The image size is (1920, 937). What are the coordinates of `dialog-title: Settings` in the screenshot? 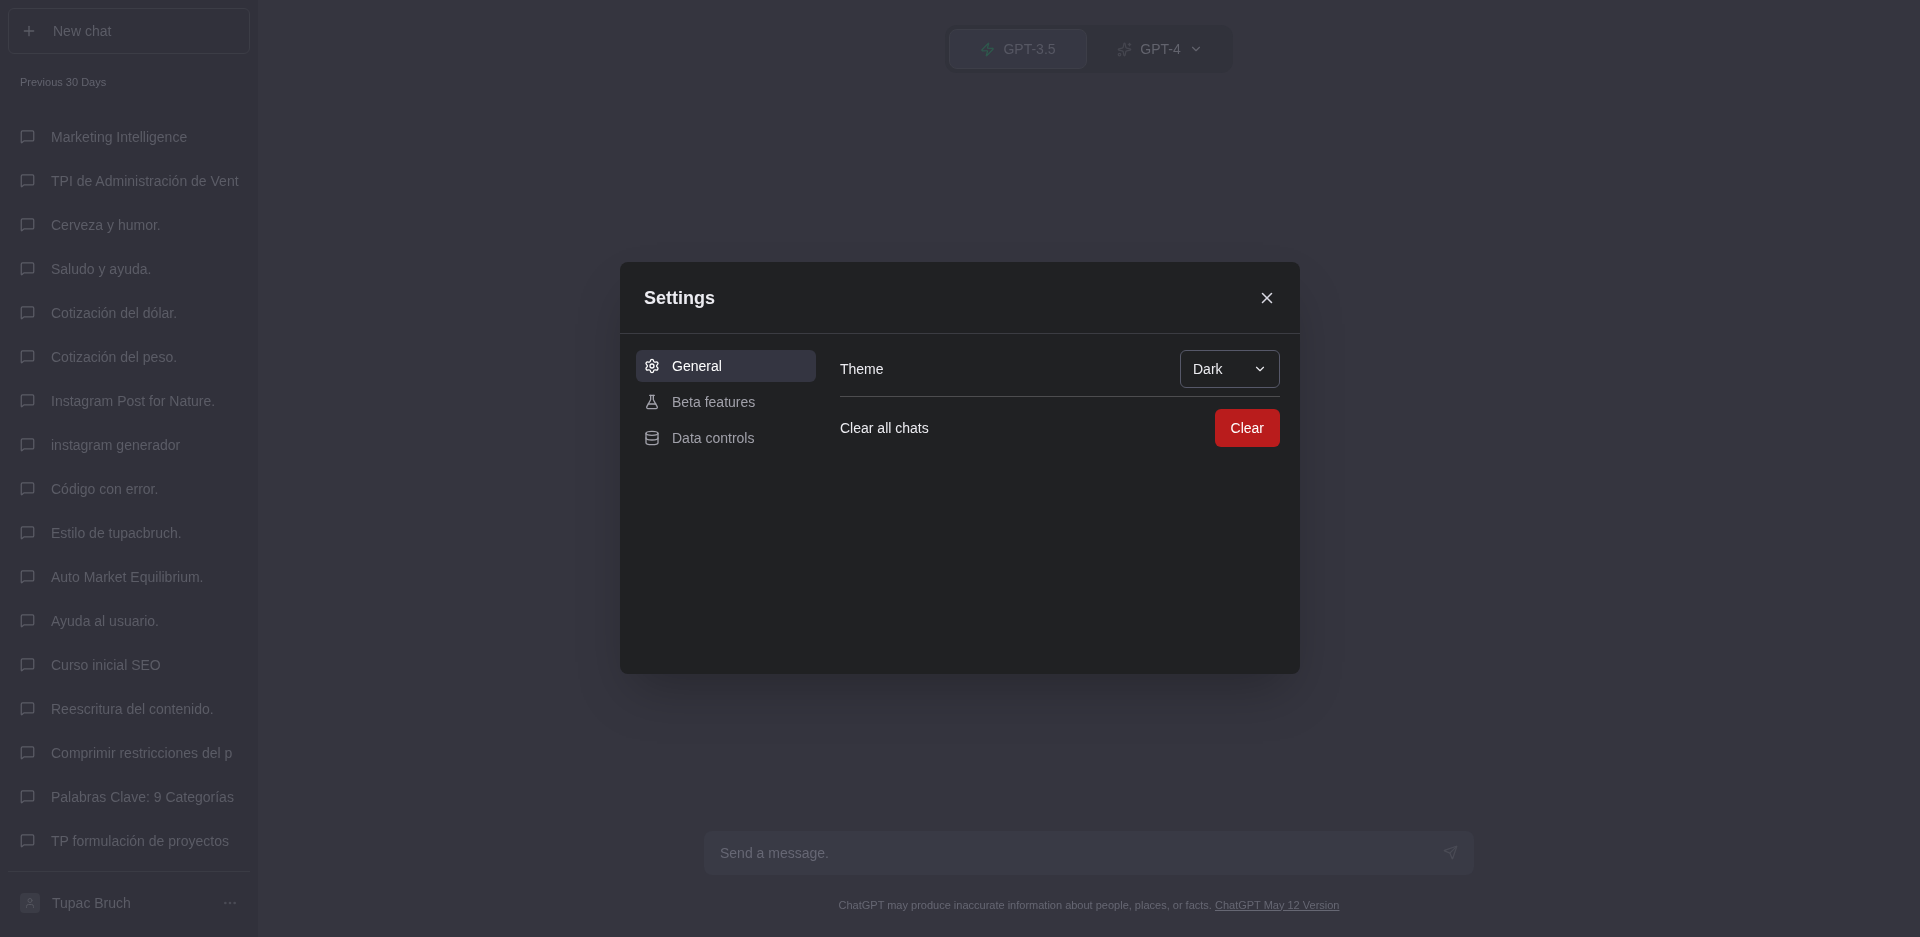 It's located at (679, 298).